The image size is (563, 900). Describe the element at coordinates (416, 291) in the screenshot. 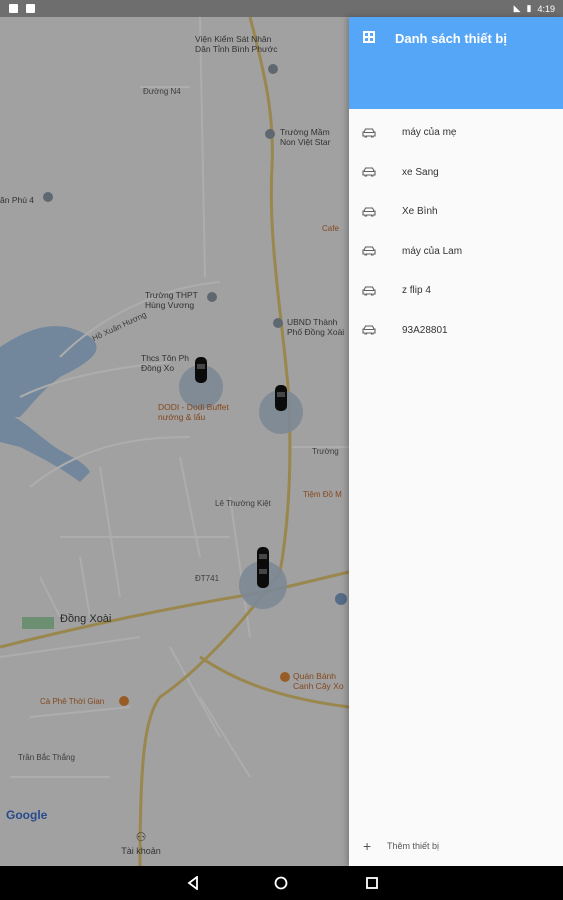

I see `device-name: z flip 4` at that location.